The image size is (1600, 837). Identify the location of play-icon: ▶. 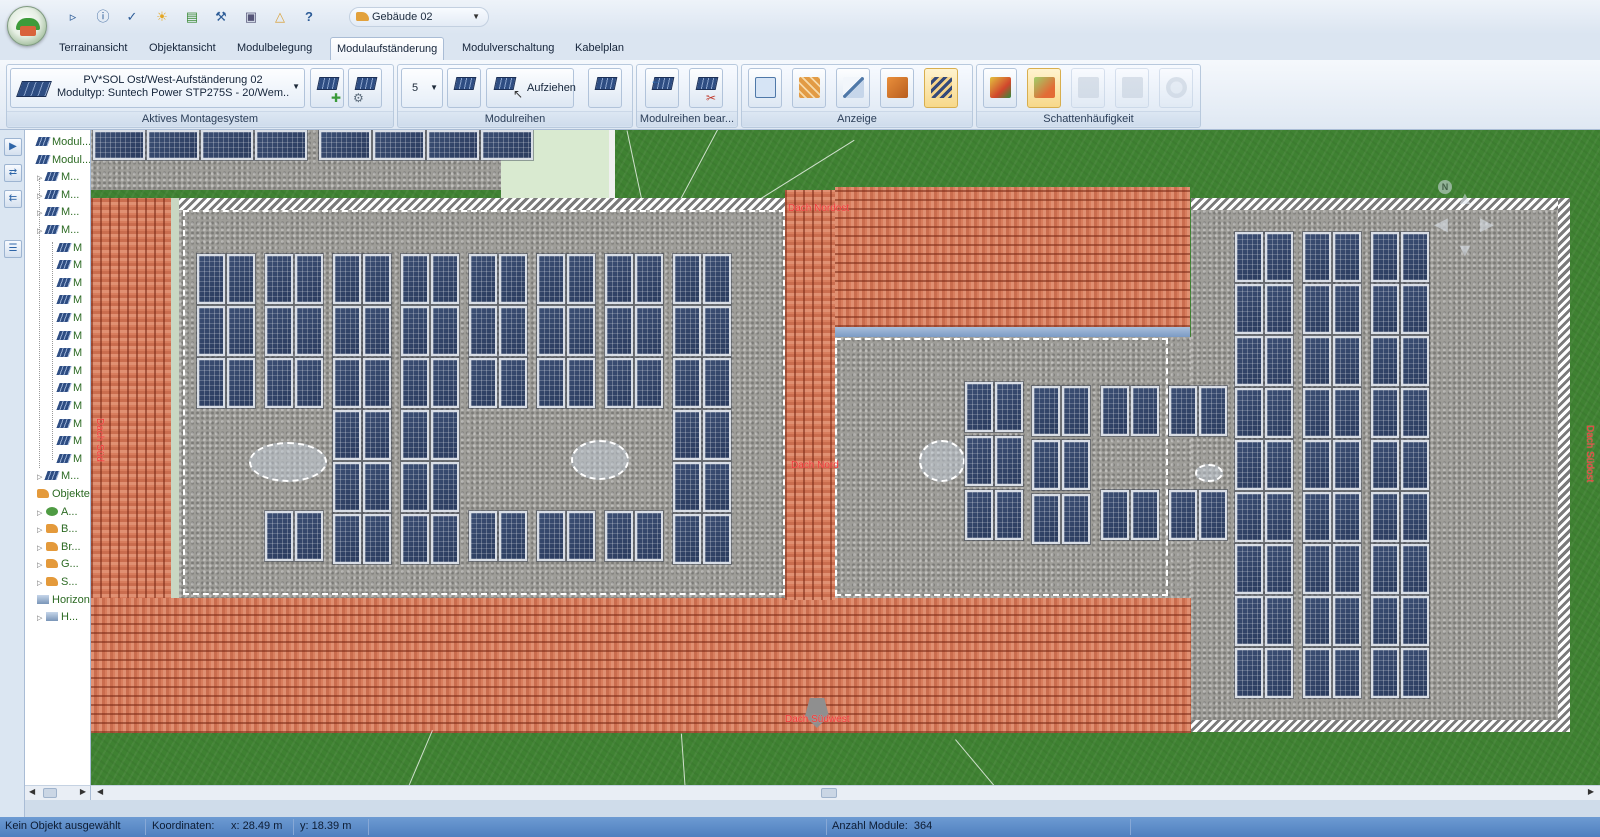
(13, 147).